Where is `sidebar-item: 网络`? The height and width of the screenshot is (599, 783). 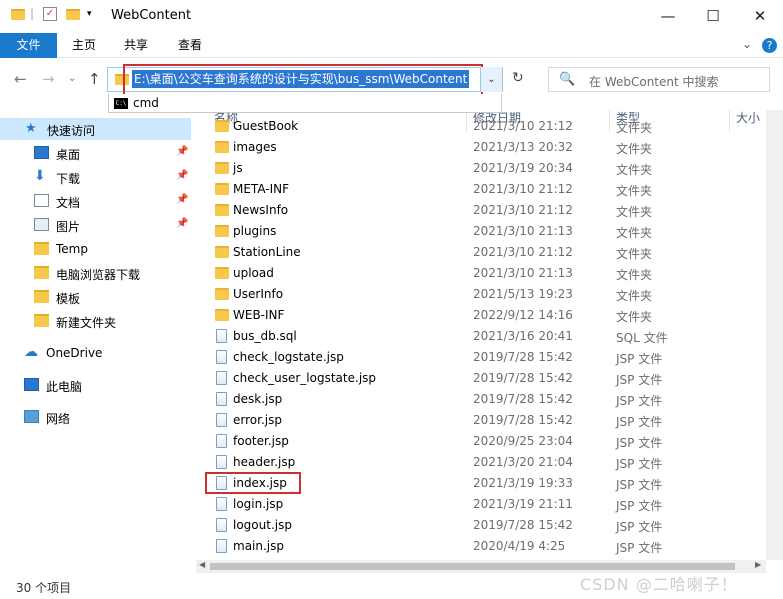
sidebar-item: 网络 is located at coordinates (95, 417).